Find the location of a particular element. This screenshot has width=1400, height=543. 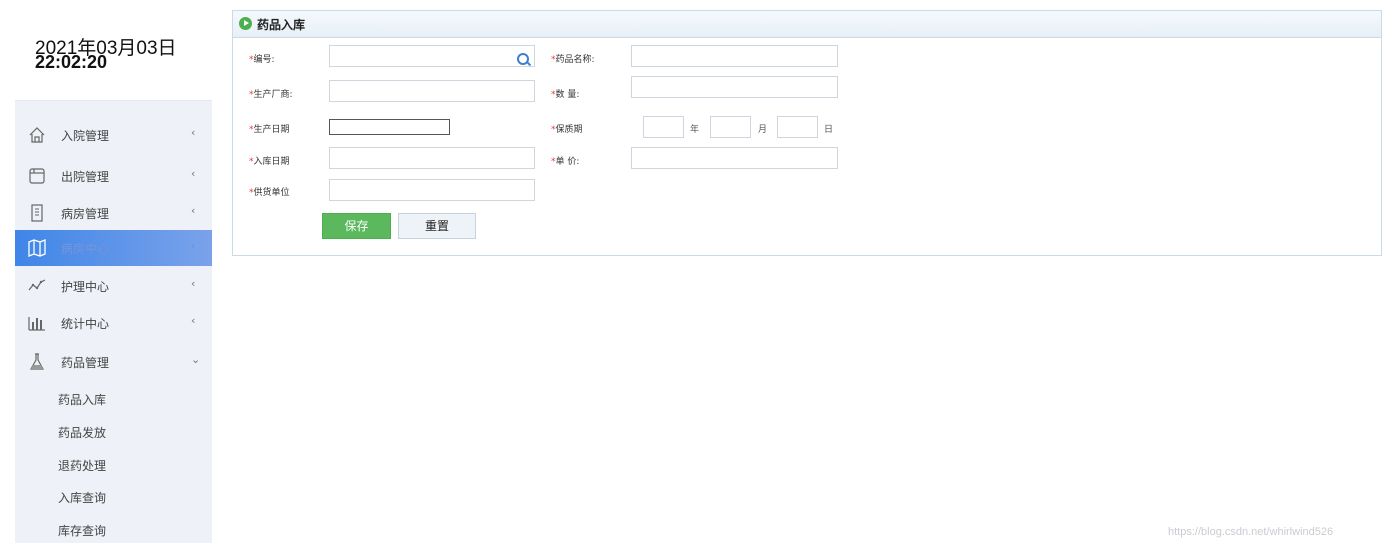

panel-title: 药品入库 is located at coordinates (281, 25).